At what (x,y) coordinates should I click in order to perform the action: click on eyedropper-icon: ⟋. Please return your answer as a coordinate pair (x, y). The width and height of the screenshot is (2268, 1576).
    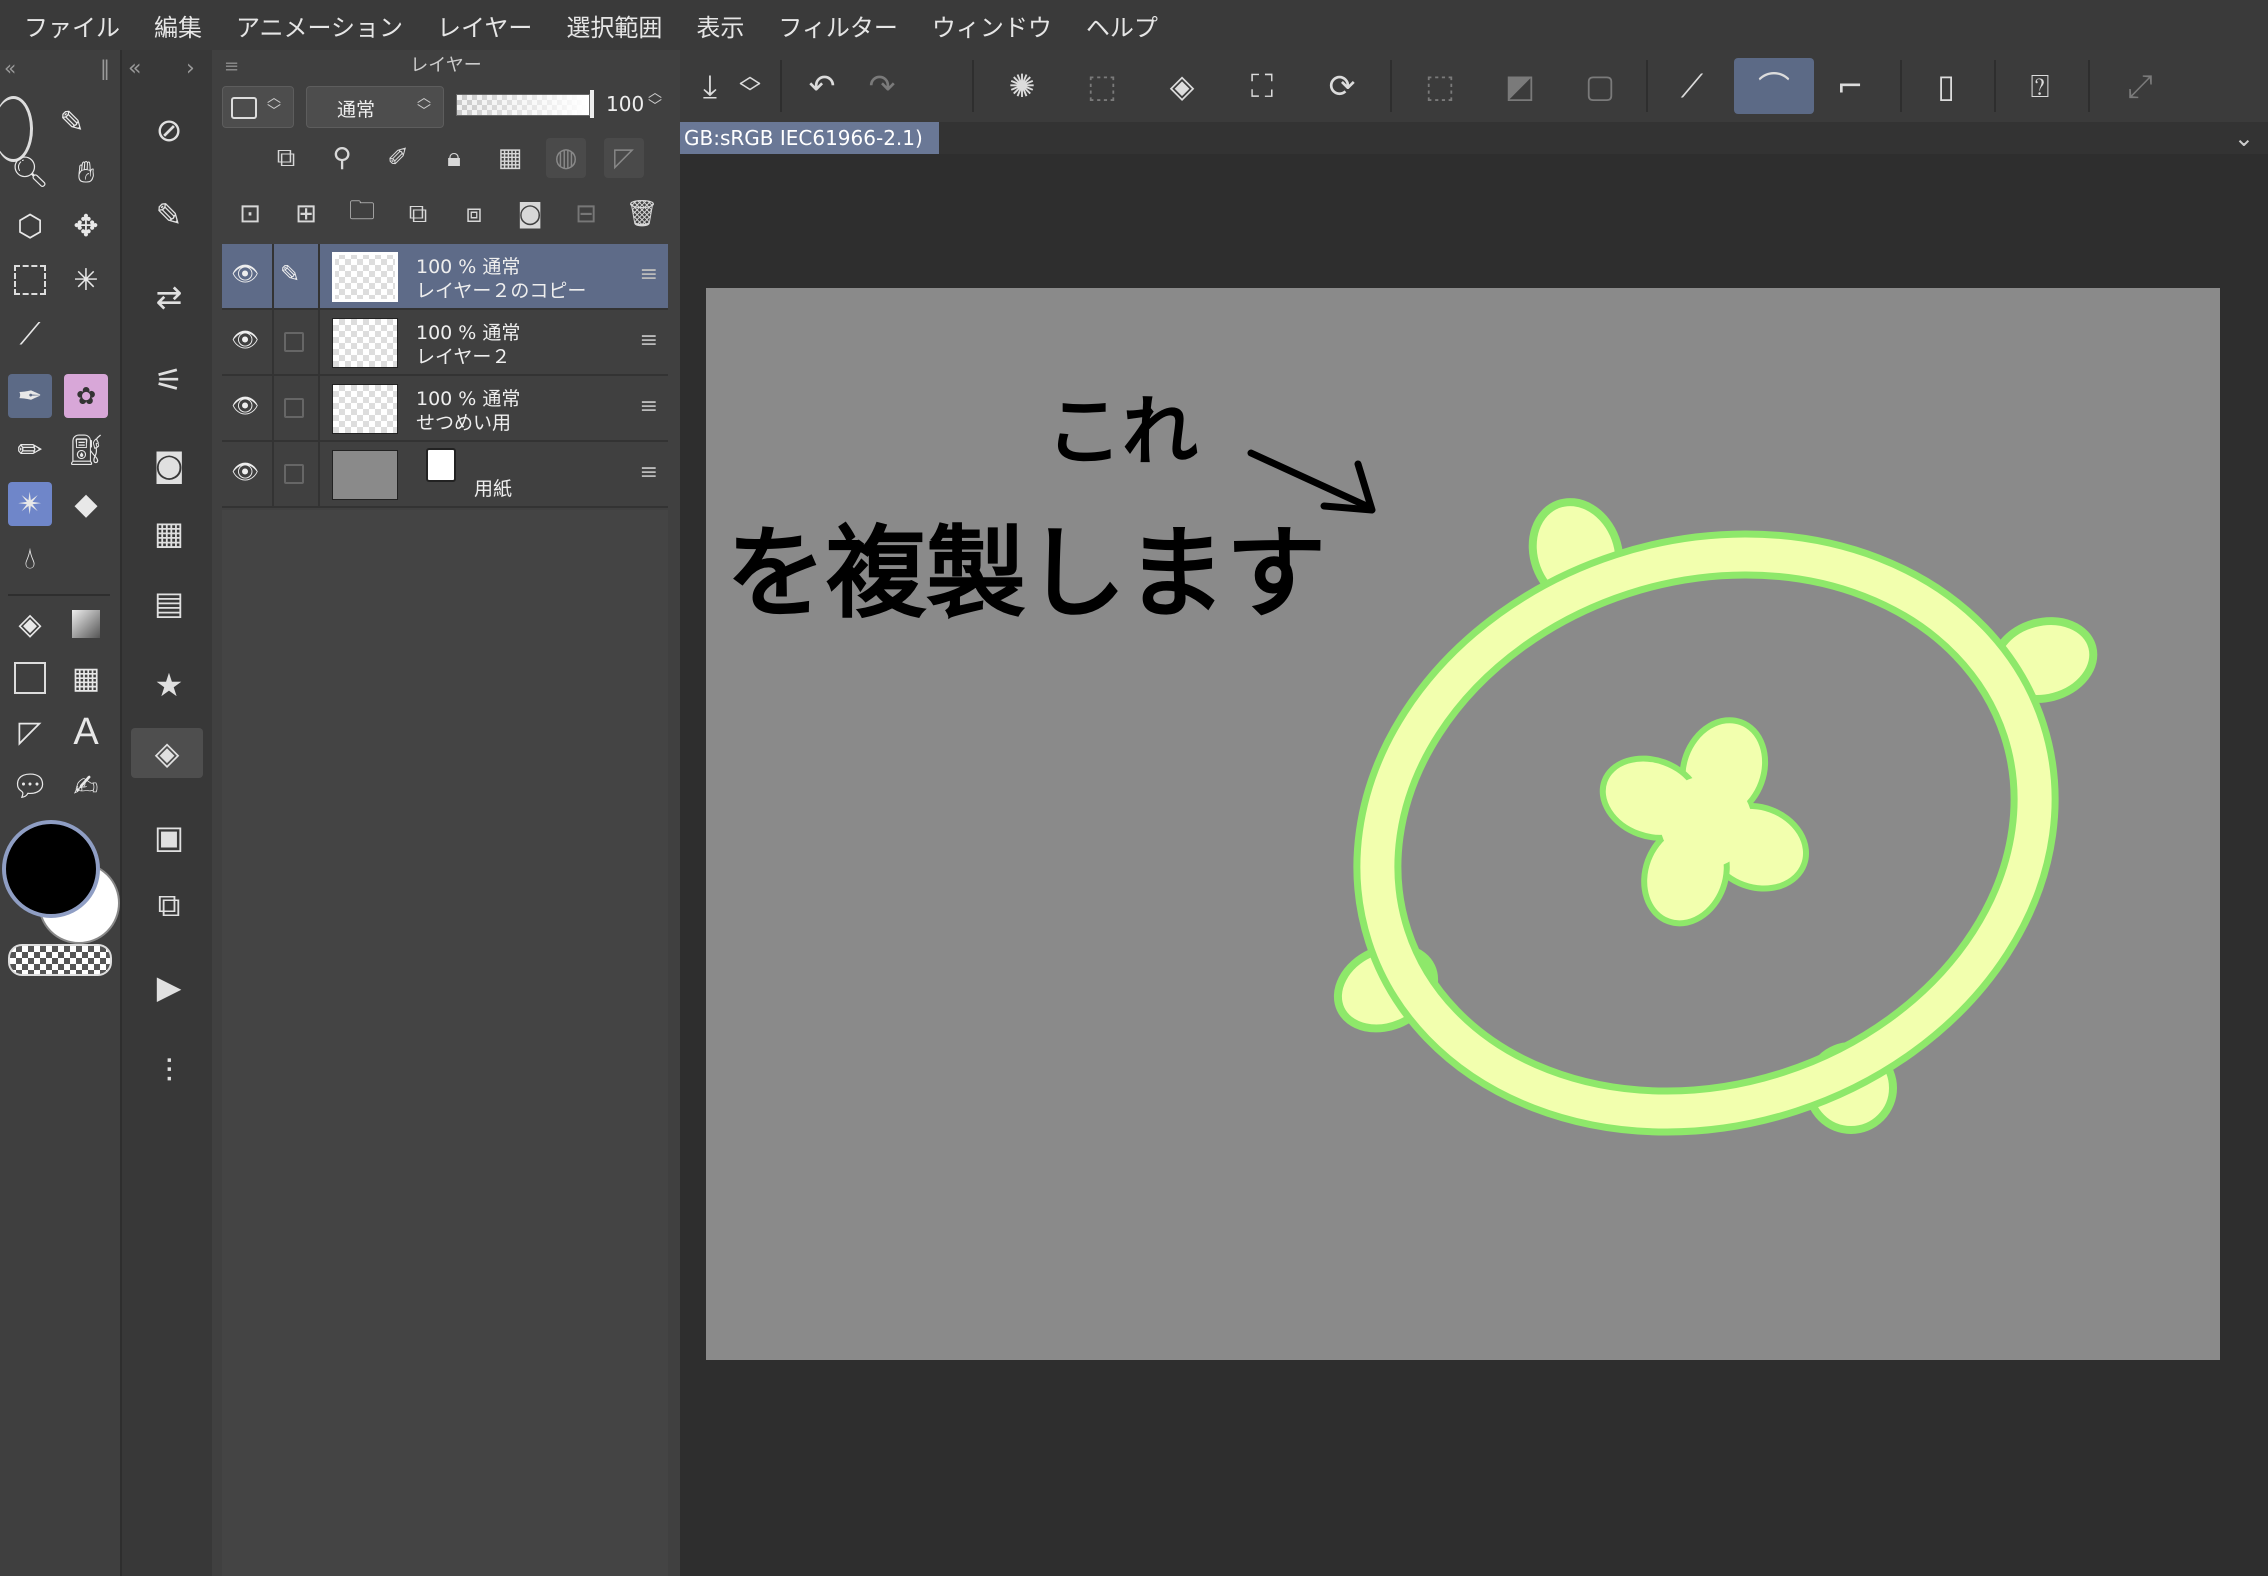
    Looking at the image, I should click on (30, 334).